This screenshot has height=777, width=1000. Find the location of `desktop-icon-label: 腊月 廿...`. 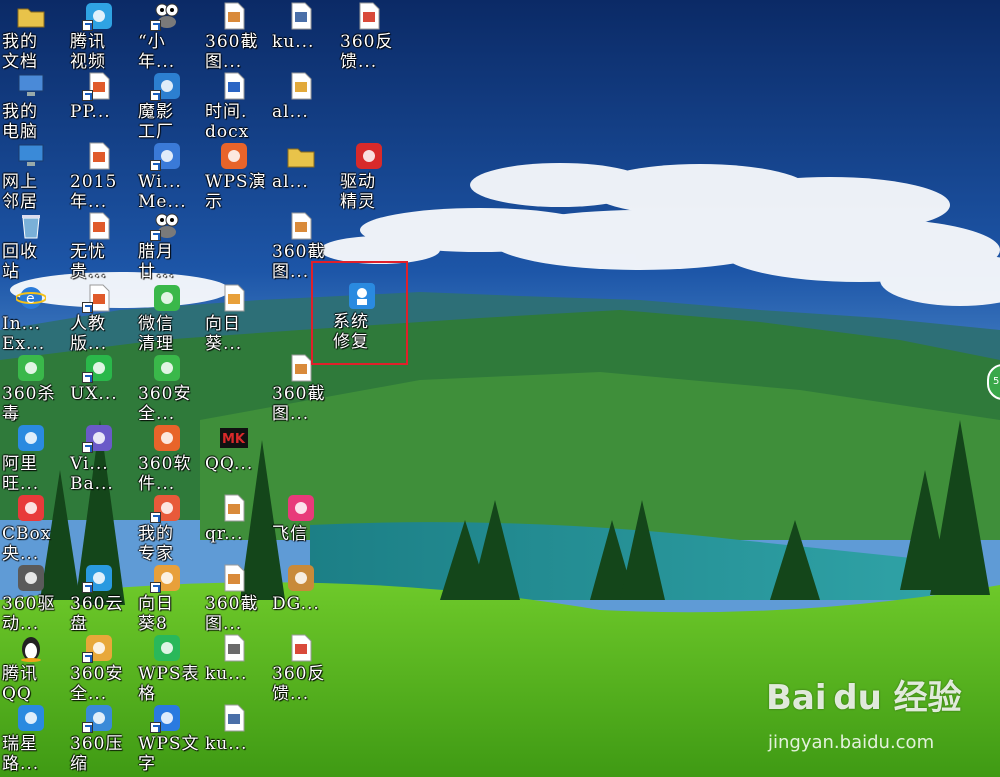

desktop-icon-label: 腊月 廿... is located at coordinates (157, 262).